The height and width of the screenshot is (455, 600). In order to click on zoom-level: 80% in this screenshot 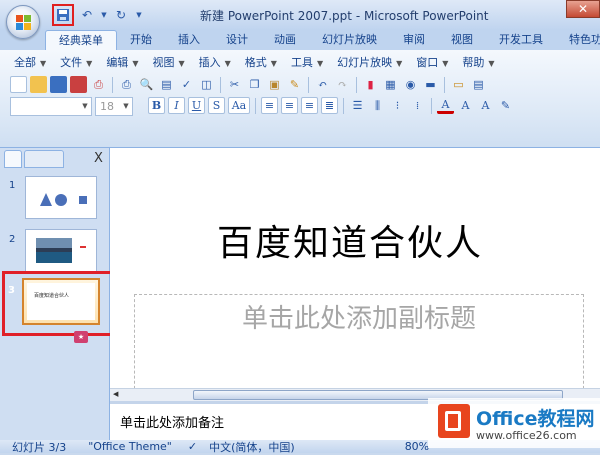, I will do `click(417, 446)`.